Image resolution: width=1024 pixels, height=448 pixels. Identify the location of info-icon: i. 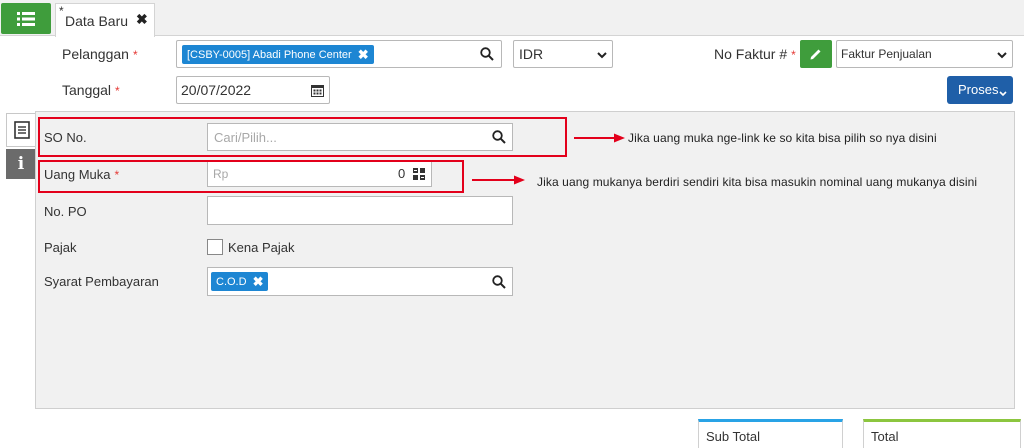
(21, 164).